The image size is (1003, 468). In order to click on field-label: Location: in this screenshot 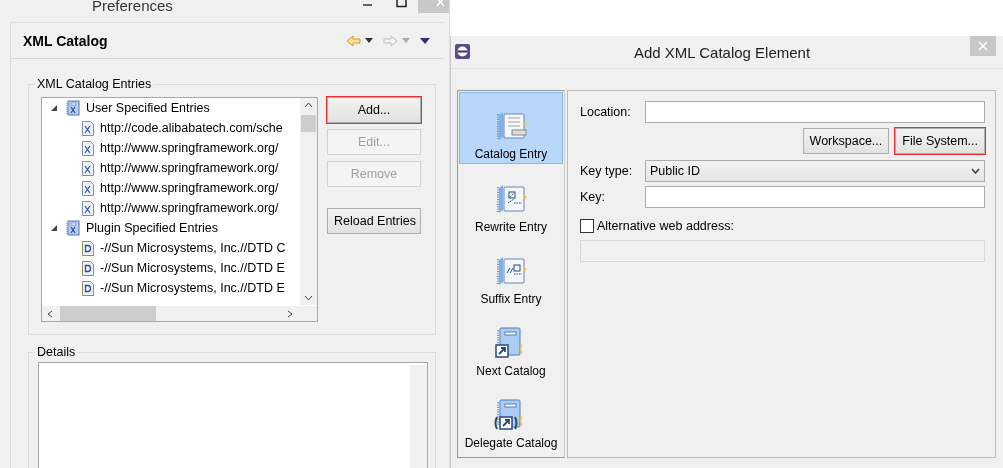, I will do `click(606, 112)`.